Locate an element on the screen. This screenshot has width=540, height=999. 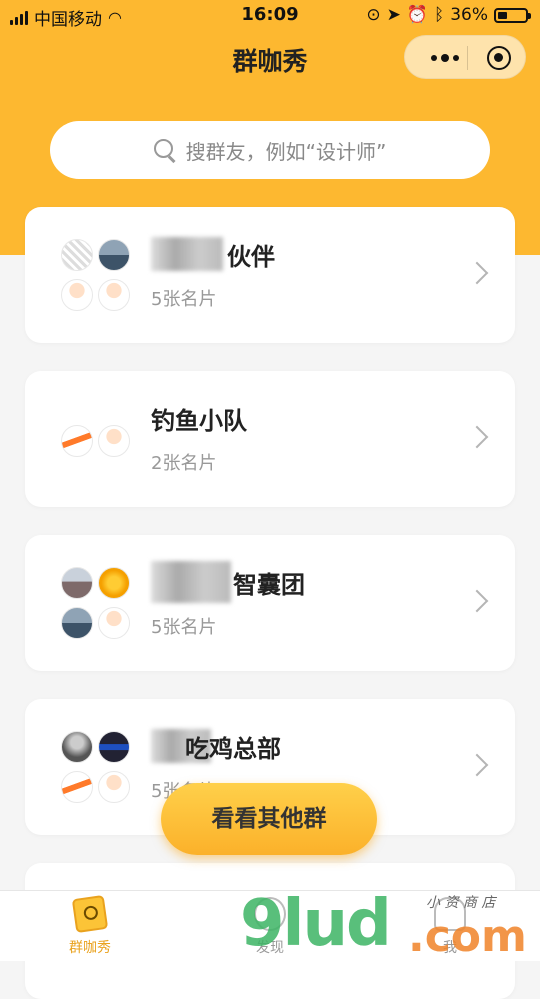
see-other-groups-button: 看看其他群 is located at coordinates (269, 819).